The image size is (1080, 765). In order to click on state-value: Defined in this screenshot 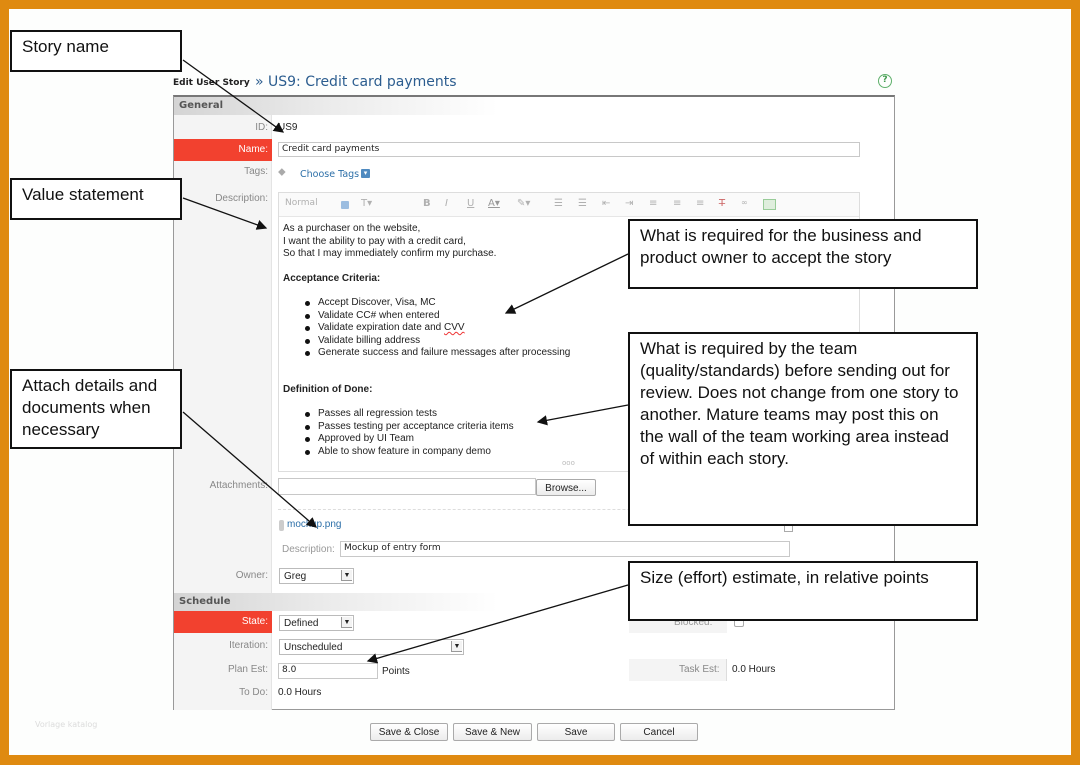, I will do `click(301, 623)`.